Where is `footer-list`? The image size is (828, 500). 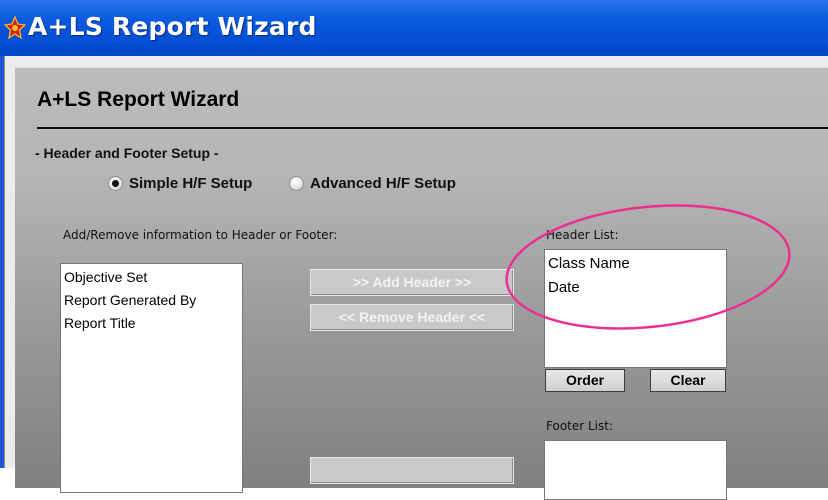 footer-list is located at coordinates (635, 470).